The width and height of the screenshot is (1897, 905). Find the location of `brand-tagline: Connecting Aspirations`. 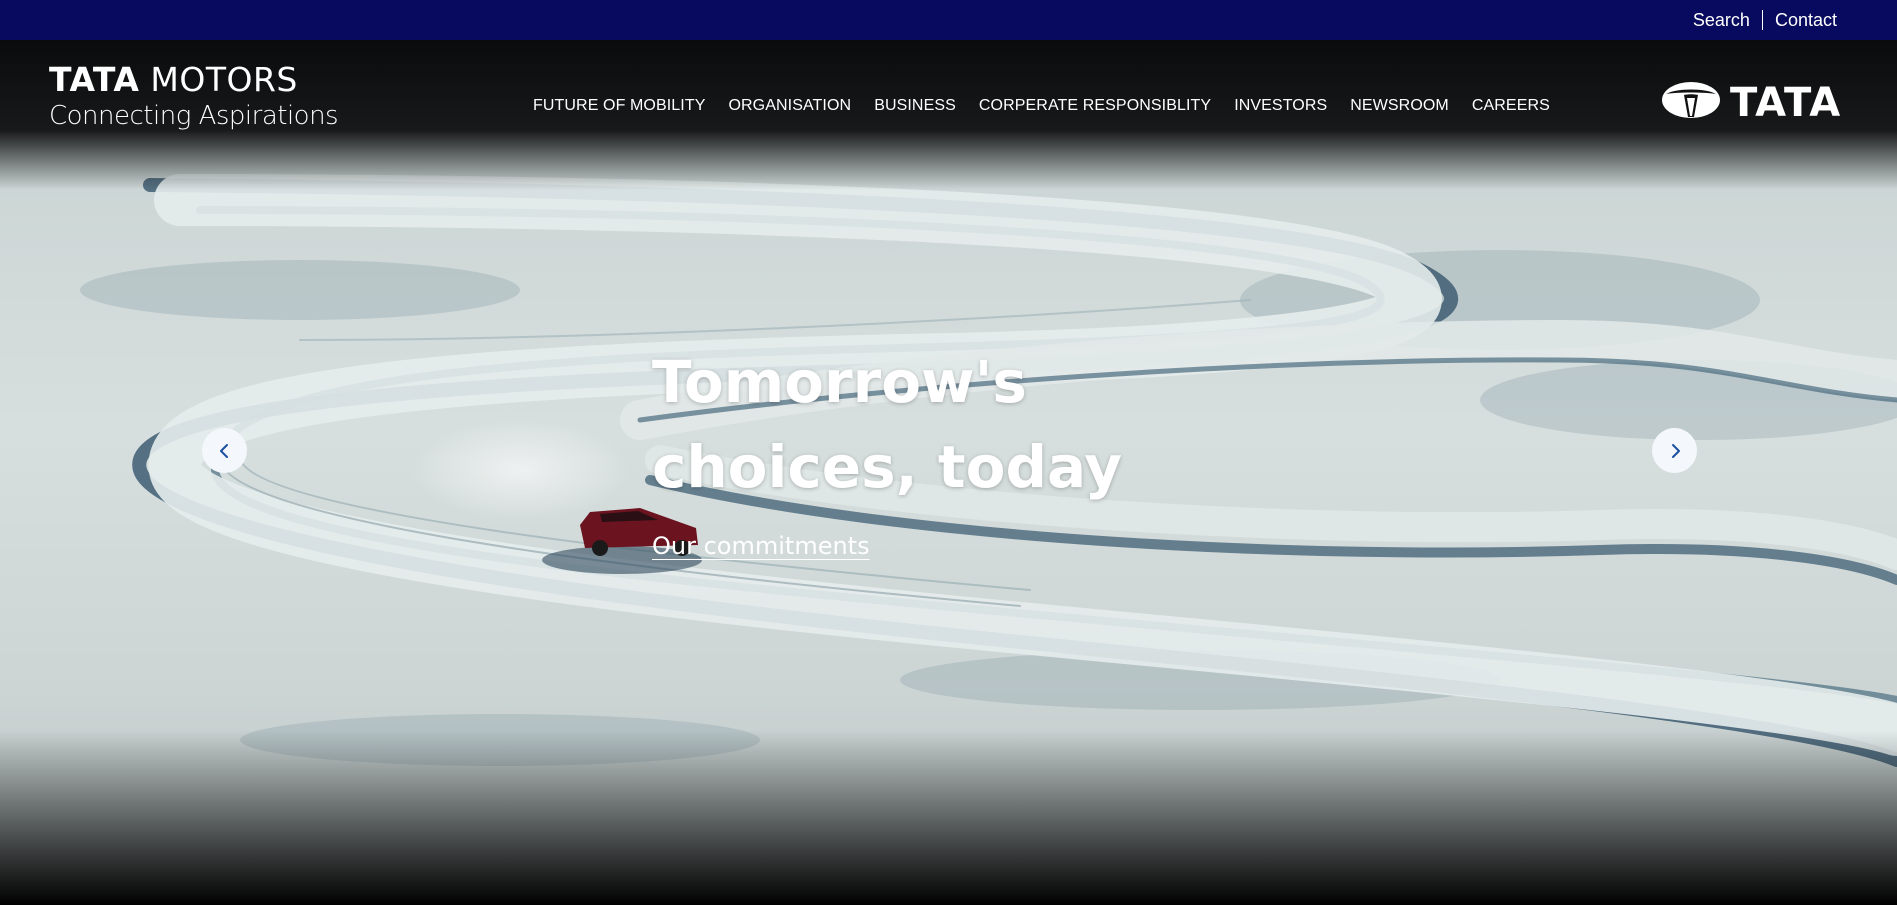

brand-tagline: Connecting Aspirations is located at coordinates (194, 116).